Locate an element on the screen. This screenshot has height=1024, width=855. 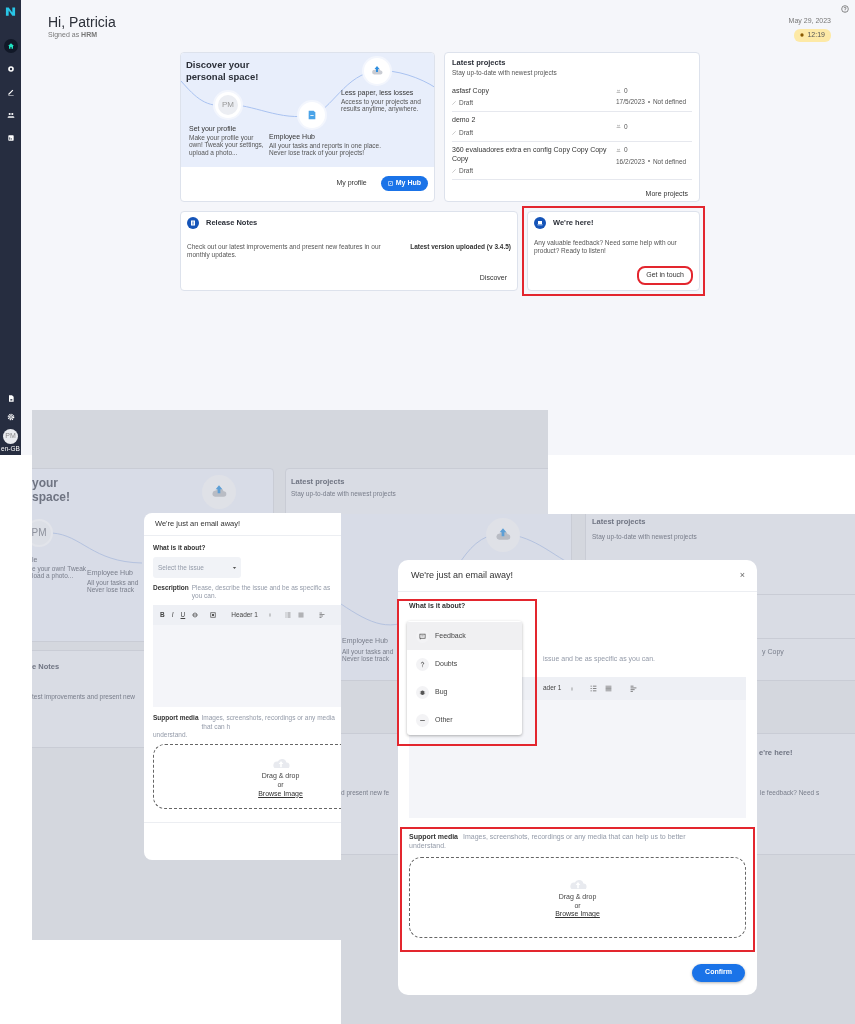
caret-icon is located at coordinates (234, 567).